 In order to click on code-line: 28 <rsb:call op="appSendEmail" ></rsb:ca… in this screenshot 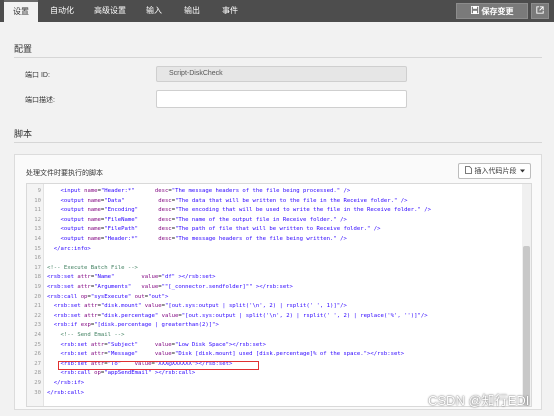, I will do `click(274, 373)`.